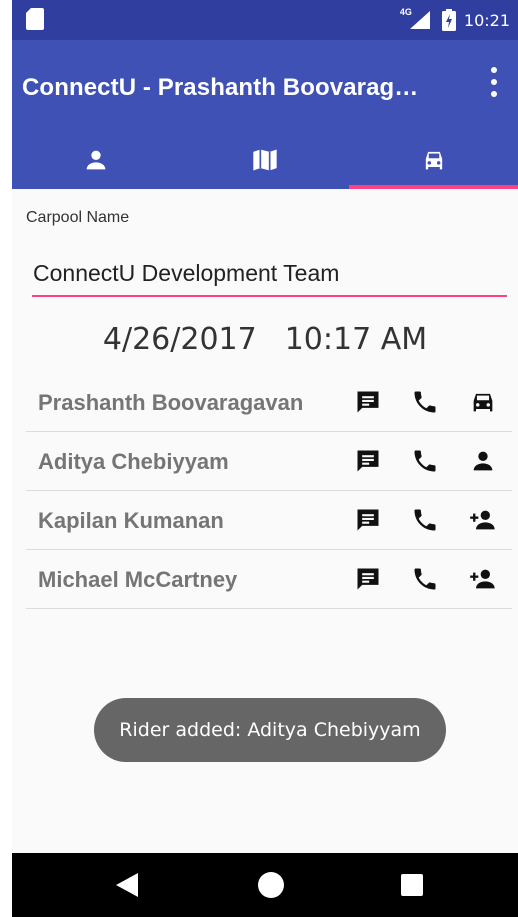 This screenshot has width=518, height=917. I want to click on member-name: Prashanth Boovaragavan, so click(171, 402).